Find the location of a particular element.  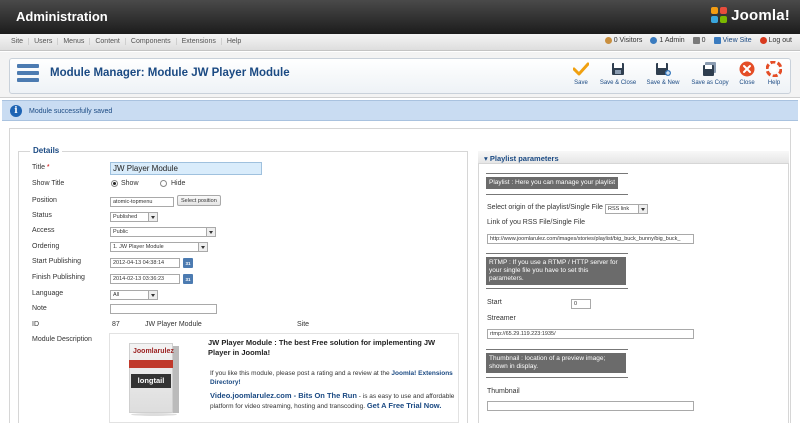

save-new-button: Save & New is located at coordinates (663, 76).